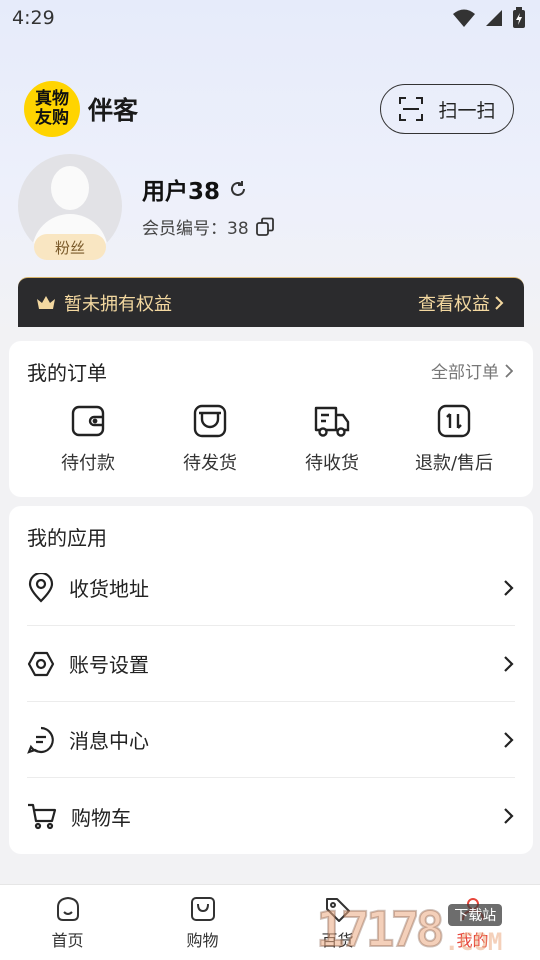 The height and width of the screenshot is (960, 540). I want to click on user-name-row: 用户38, so click(195, 189).